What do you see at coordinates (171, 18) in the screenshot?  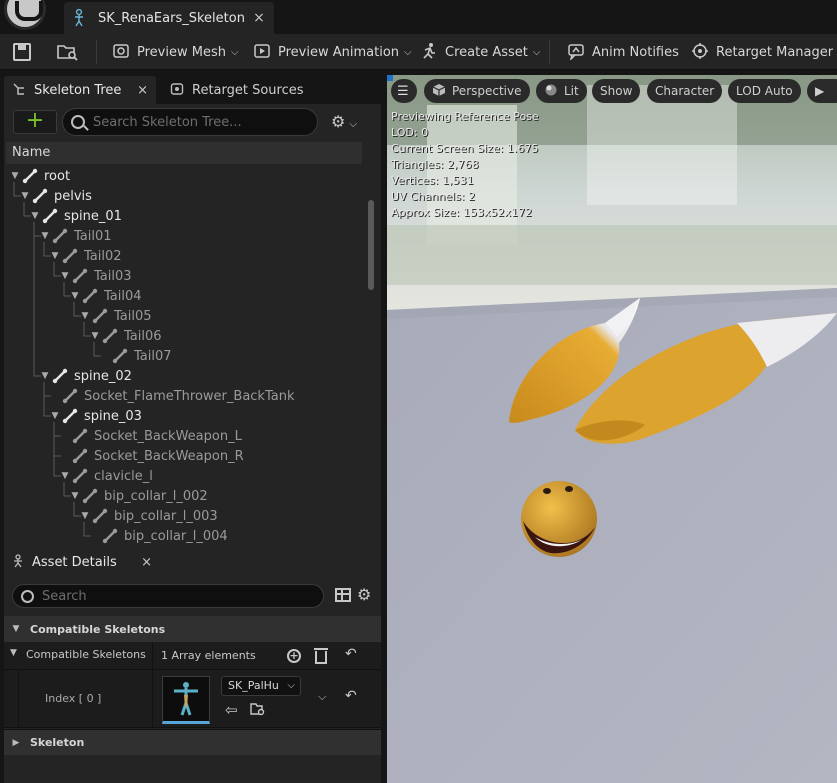 I see `document-tab-title: SK_RenaEars_Skeleton` at bounding box center [171, 18].